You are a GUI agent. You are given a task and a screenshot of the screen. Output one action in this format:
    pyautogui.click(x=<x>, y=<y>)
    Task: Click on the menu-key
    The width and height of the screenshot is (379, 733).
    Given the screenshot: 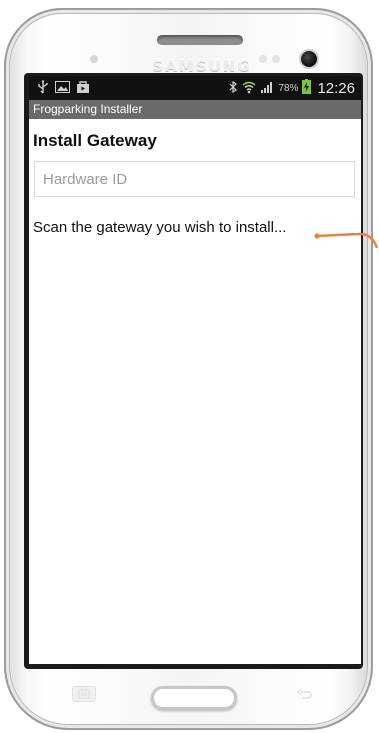 What is the action you would take?
    pyautogui.click(x=84, y=694)
    